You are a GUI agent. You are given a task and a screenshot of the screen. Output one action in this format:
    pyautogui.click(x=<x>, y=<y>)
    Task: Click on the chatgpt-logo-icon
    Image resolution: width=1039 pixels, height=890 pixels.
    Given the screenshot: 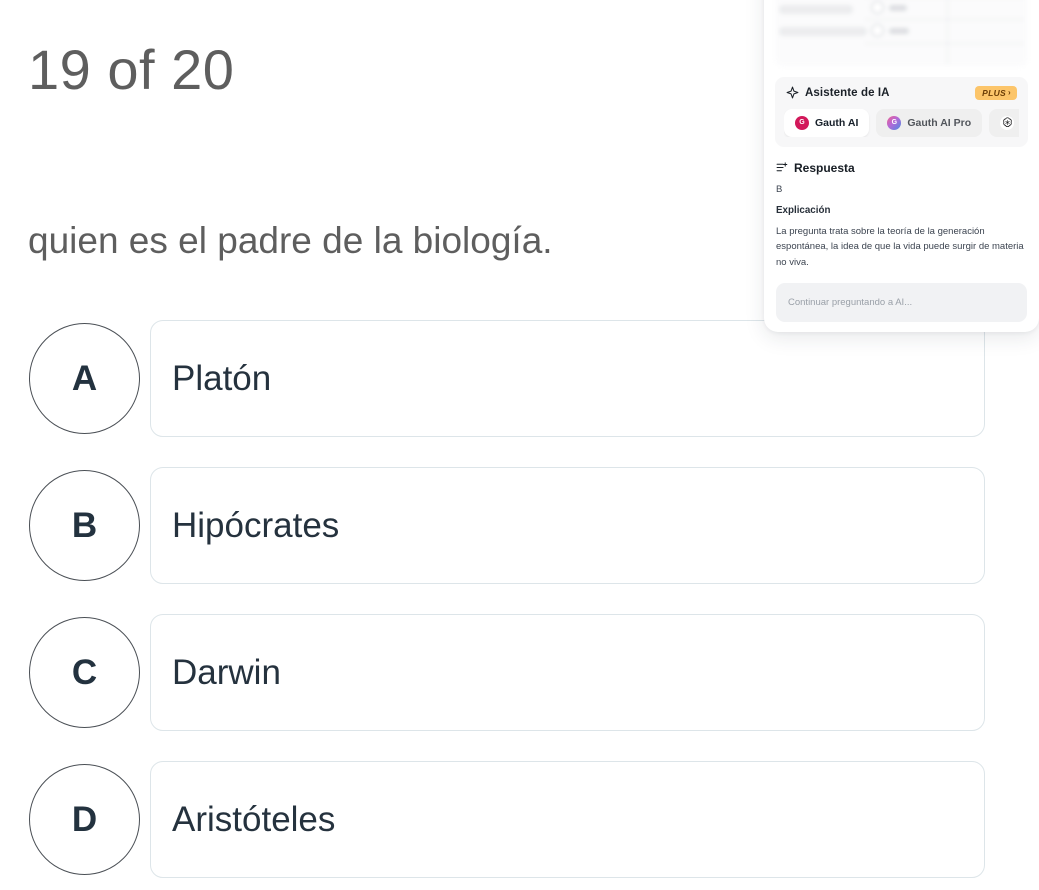 What is the action you would take?
    pyautogui.click(x=1007, y=122)
    